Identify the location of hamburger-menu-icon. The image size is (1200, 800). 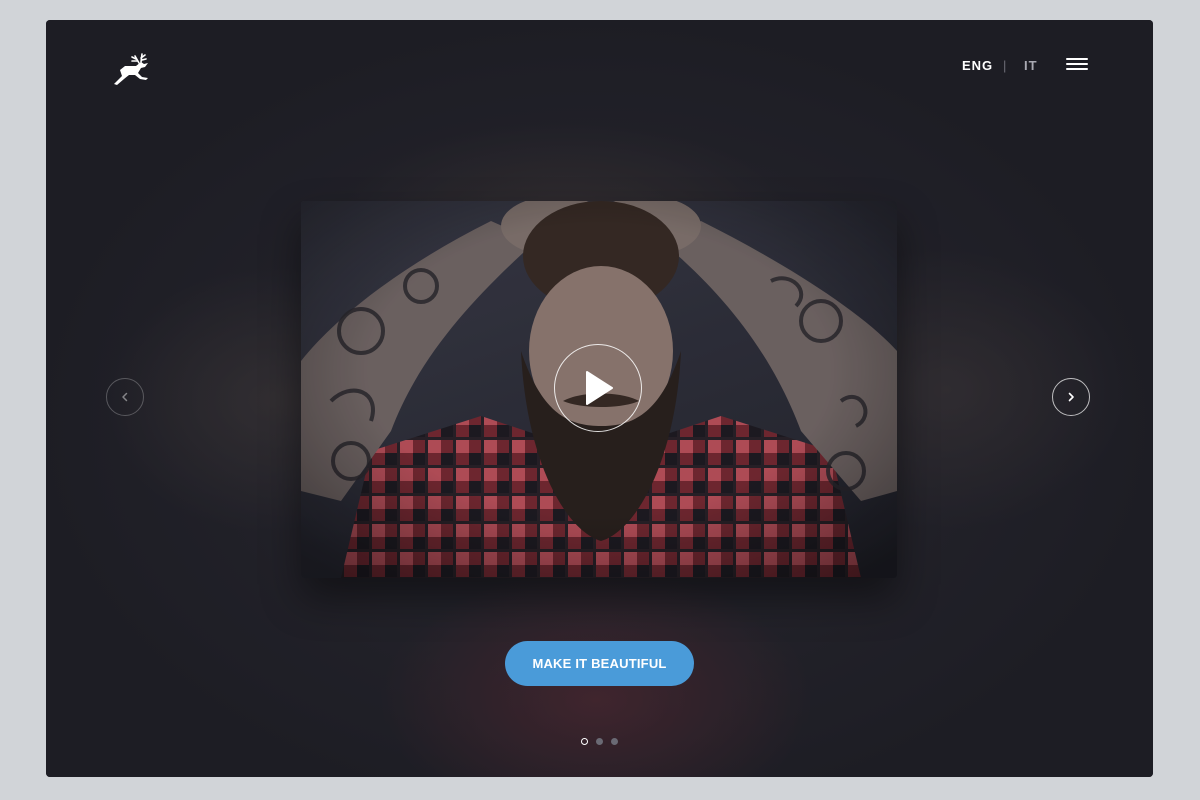
(1077, 65).